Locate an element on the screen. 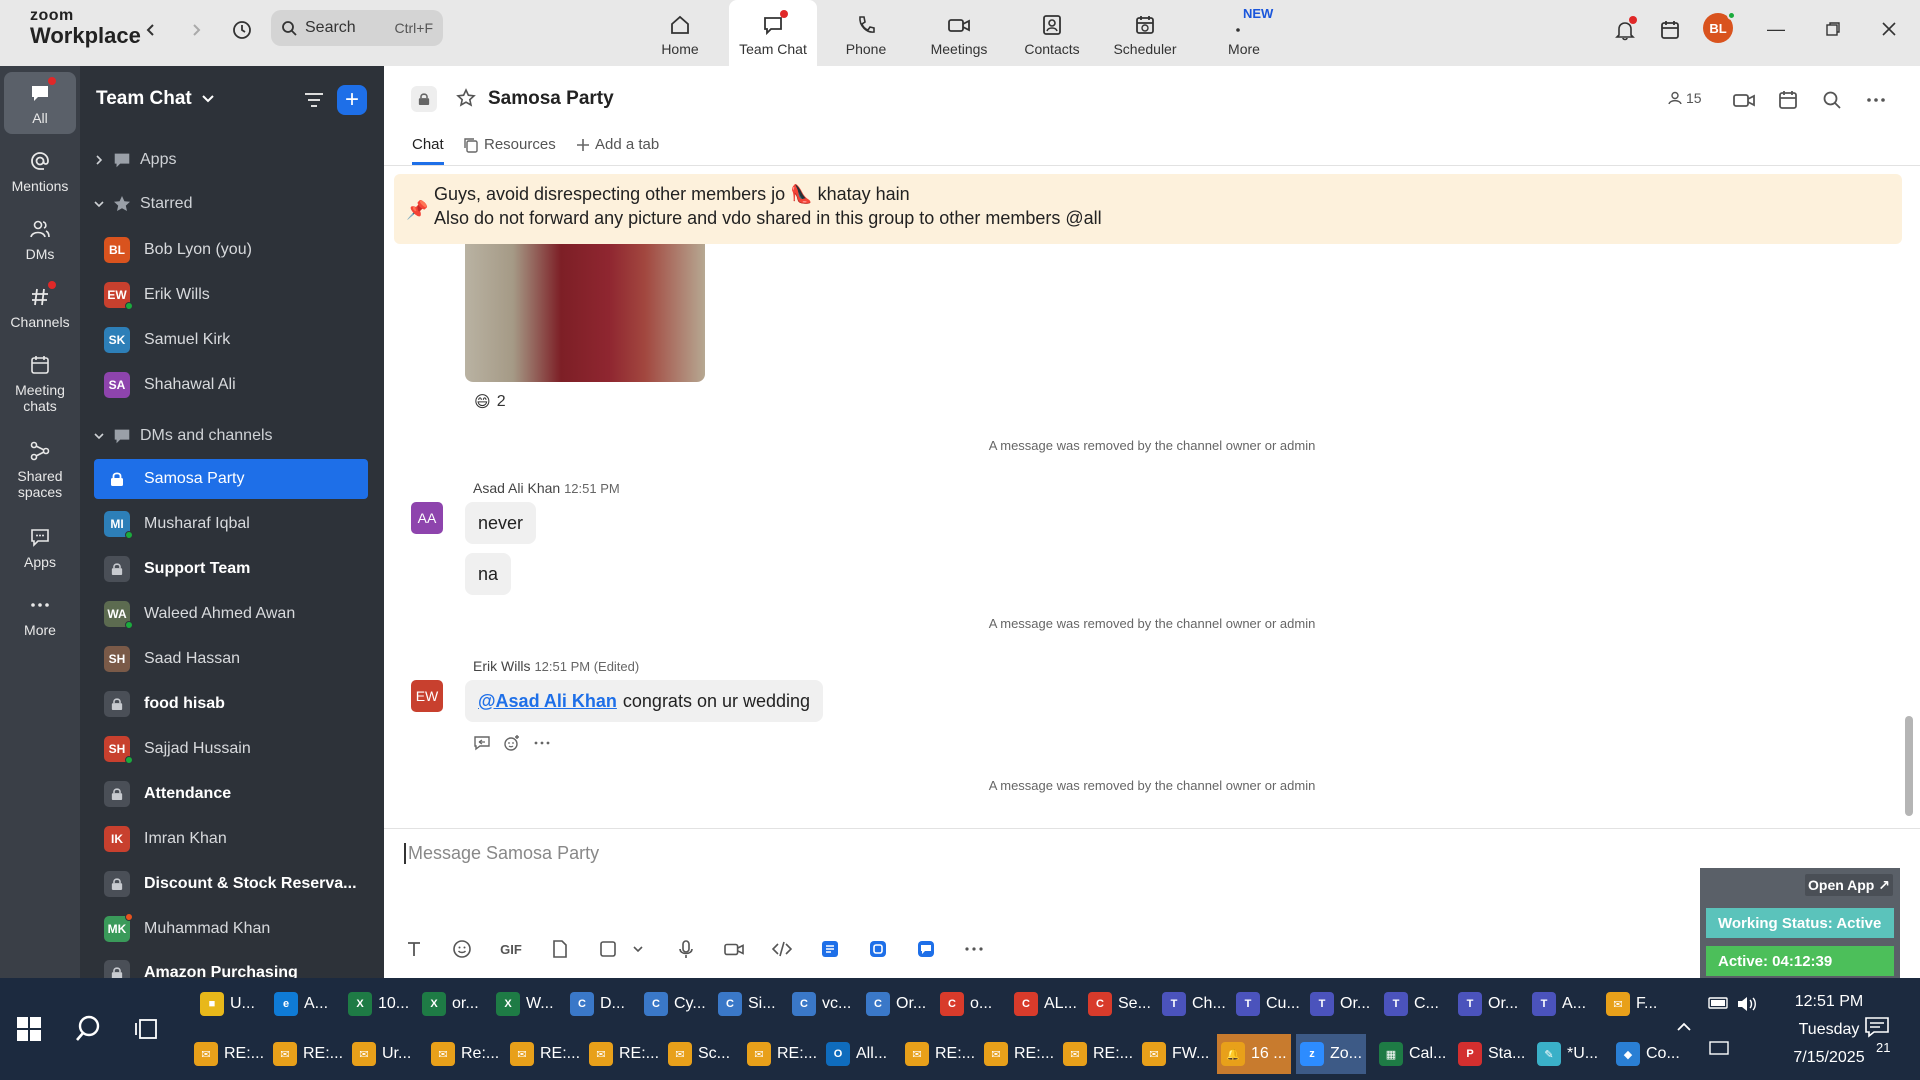  rail-mentions: Mentions is located at coordinates (40, 171).